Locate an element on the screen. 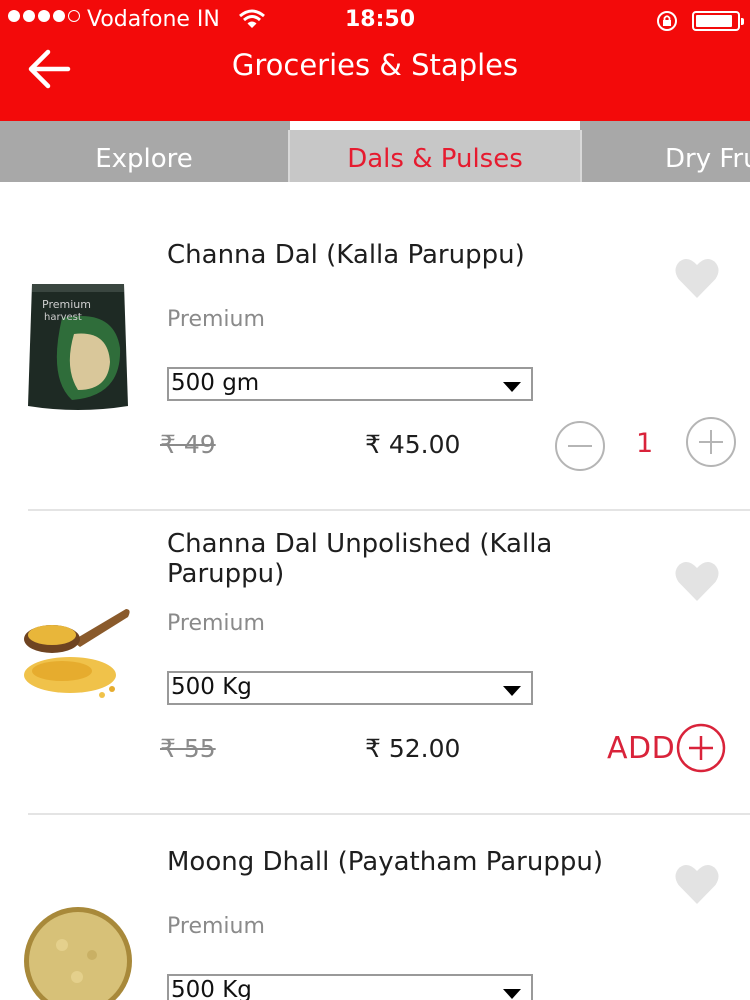 The image size is (750, 1000). rotation-lock-icon is located at coordinates (667, 21).